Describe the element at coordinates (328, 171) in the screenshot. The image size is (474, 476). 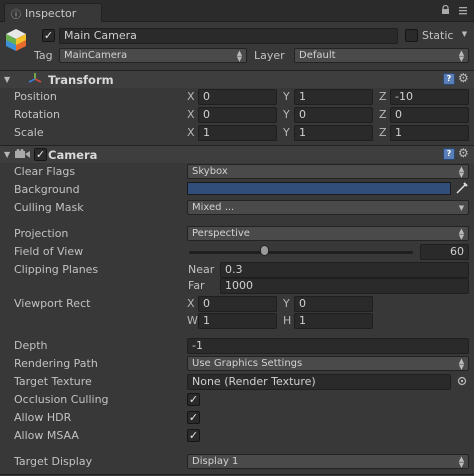
I see `clear-flags-dropdown: Skybox ▲ ▼` at that location.